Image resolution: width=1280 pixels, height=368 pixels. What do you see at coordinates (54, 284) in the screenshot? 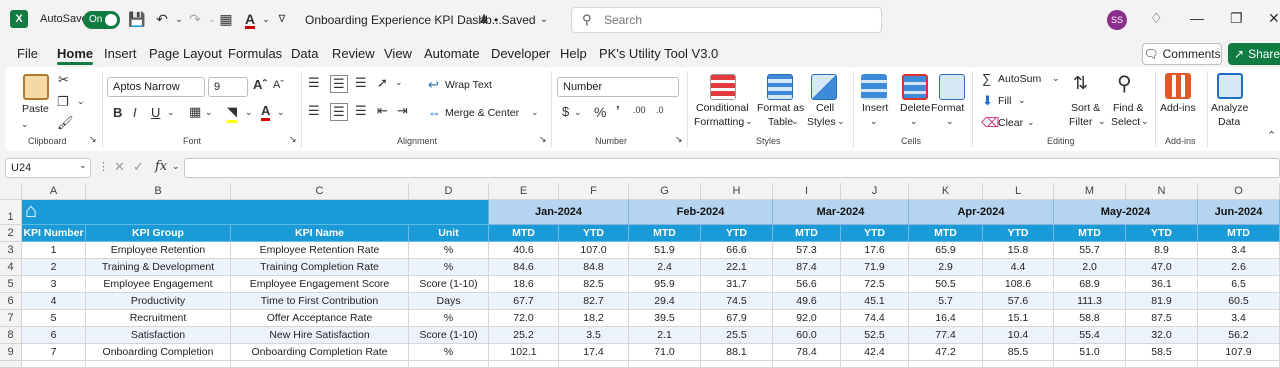
I see `cell-kpi-number: 3` at bounding box center [54, 284].